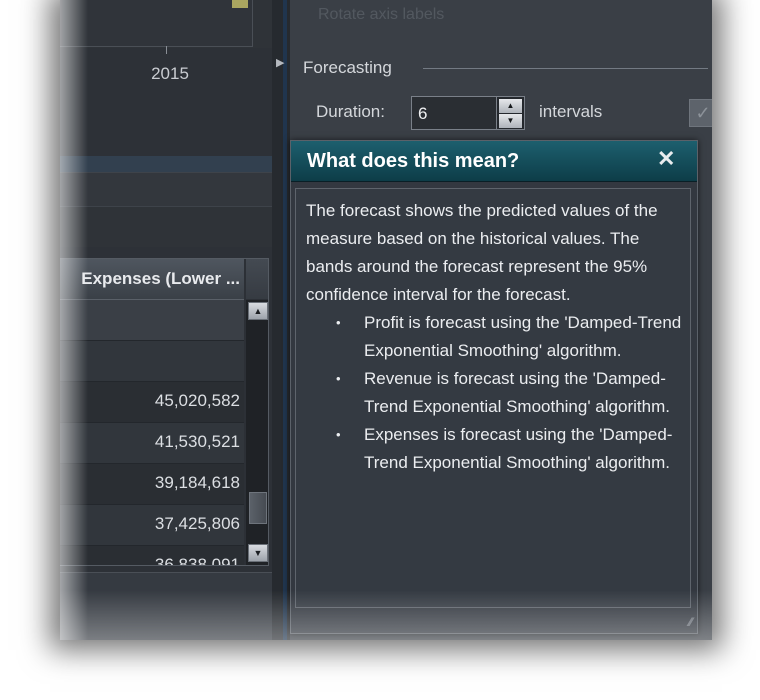  I want to click on forecasting-section-title: Forecasting, so click(347, 67).